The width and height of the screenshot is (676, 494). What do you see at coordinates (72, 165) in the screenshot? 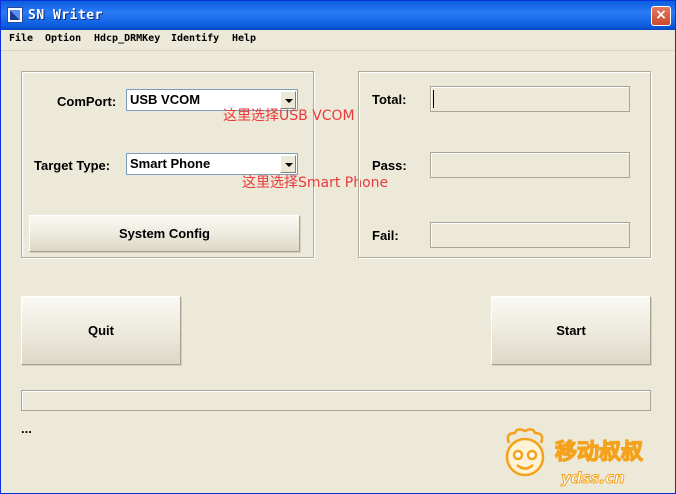
I see `target-type-label: Target Type:` at bounding box center [72, 165].